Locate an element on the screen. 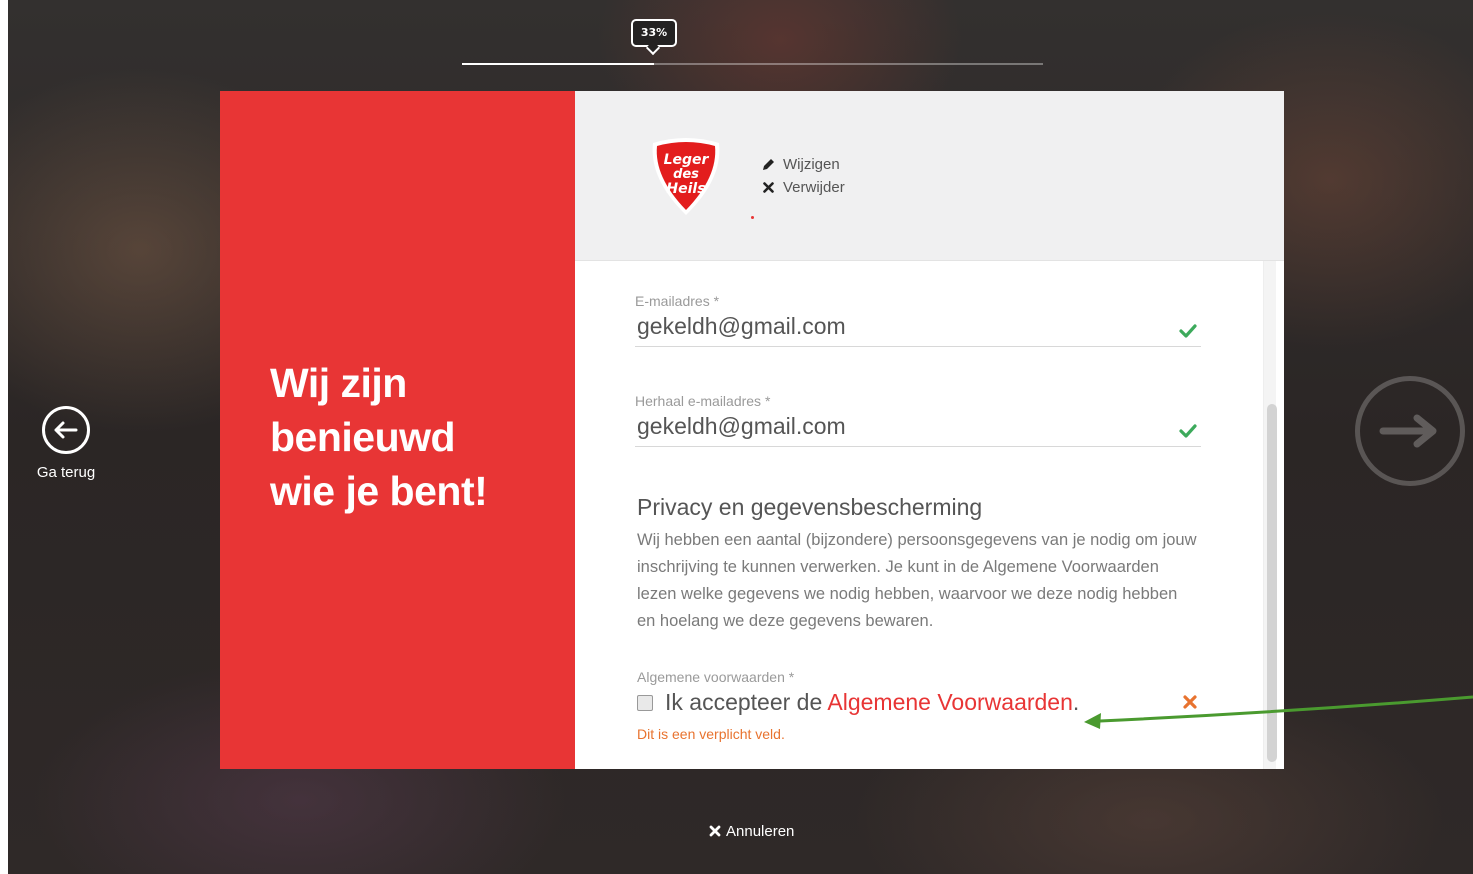 This screenshot has height=874, width=1473. terms-prefix: Ik accepteer de is located at coordinates (746, 702).